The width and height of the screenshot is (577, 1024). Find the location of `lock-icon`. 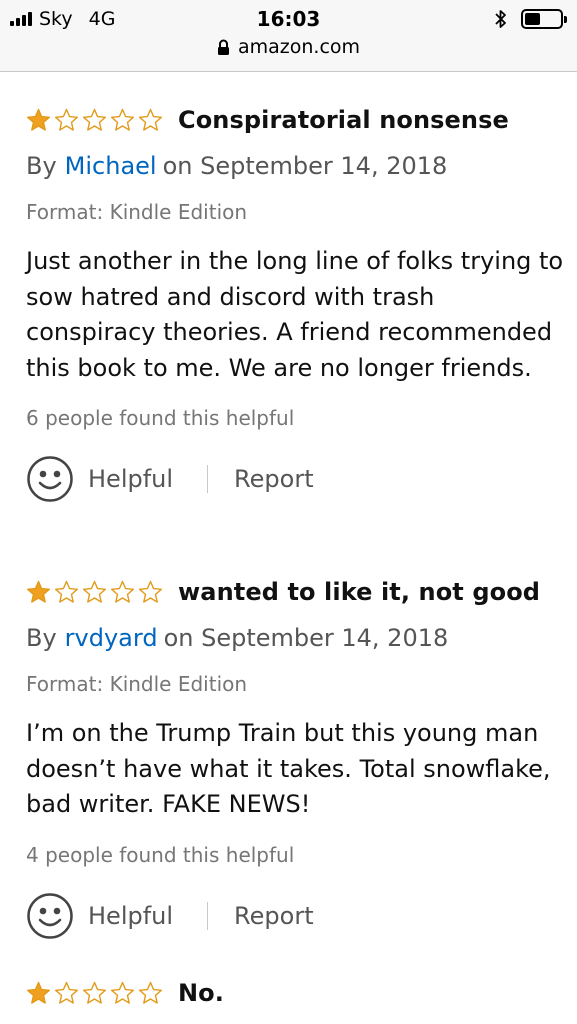

lock-icon is located at coordinates (223, 47).